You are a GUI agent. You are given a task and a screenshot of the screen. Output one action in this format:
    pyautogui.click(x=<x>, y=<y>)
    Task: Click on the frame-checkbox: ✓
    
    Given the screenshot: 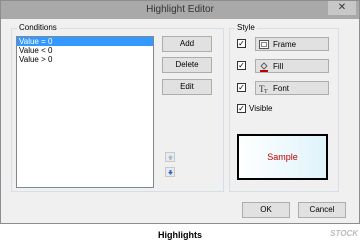 What is the action you would take?
    pyautogui.click(x=241, y=43)
    